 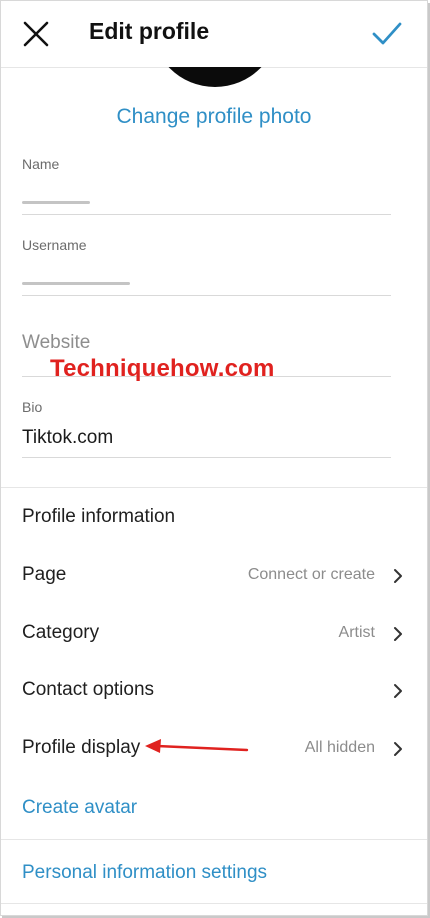 What do you see at coordinates (213, 576) in the screenshot?
I see `page-row: Page Connect or create` at bounding box center [213, 576].